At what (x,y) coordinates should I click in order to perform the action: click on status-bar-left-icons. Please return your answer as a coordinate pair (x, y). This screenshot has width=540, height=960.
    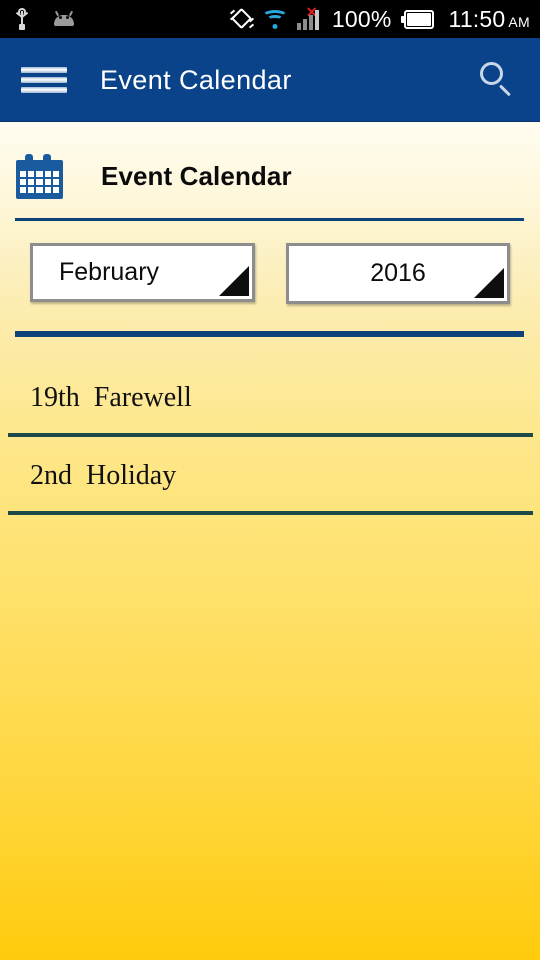
    Looking at the image, I should click on (45, 19).